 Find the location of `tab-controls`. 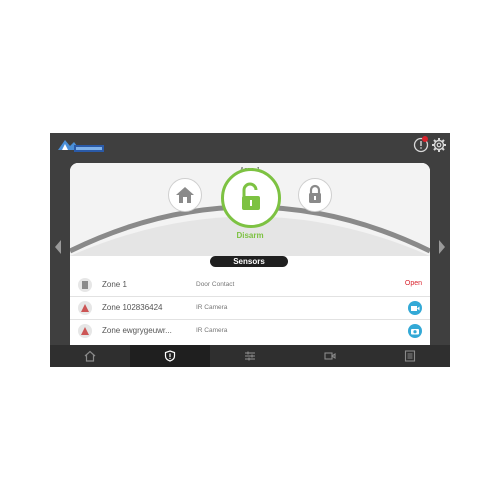

tab-controls is located at coordinates (250, 356).